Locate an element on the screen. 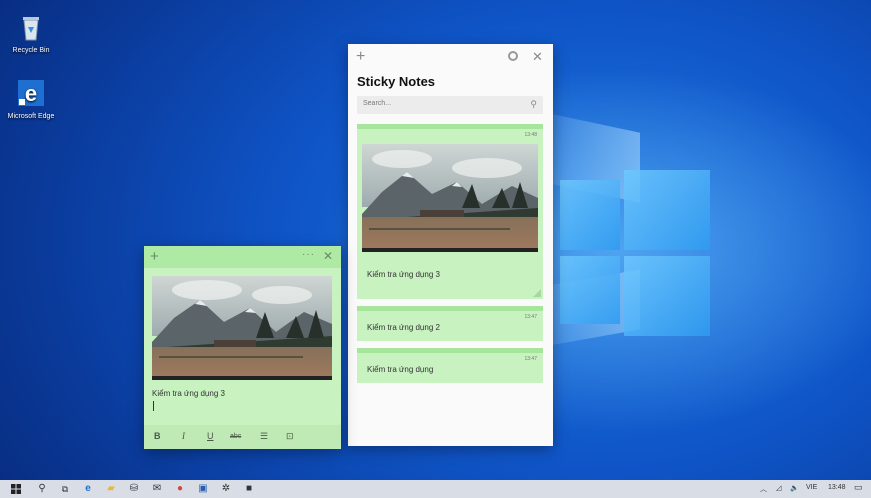  app-title: Sticky Notes is located at coordinates (396, 81).